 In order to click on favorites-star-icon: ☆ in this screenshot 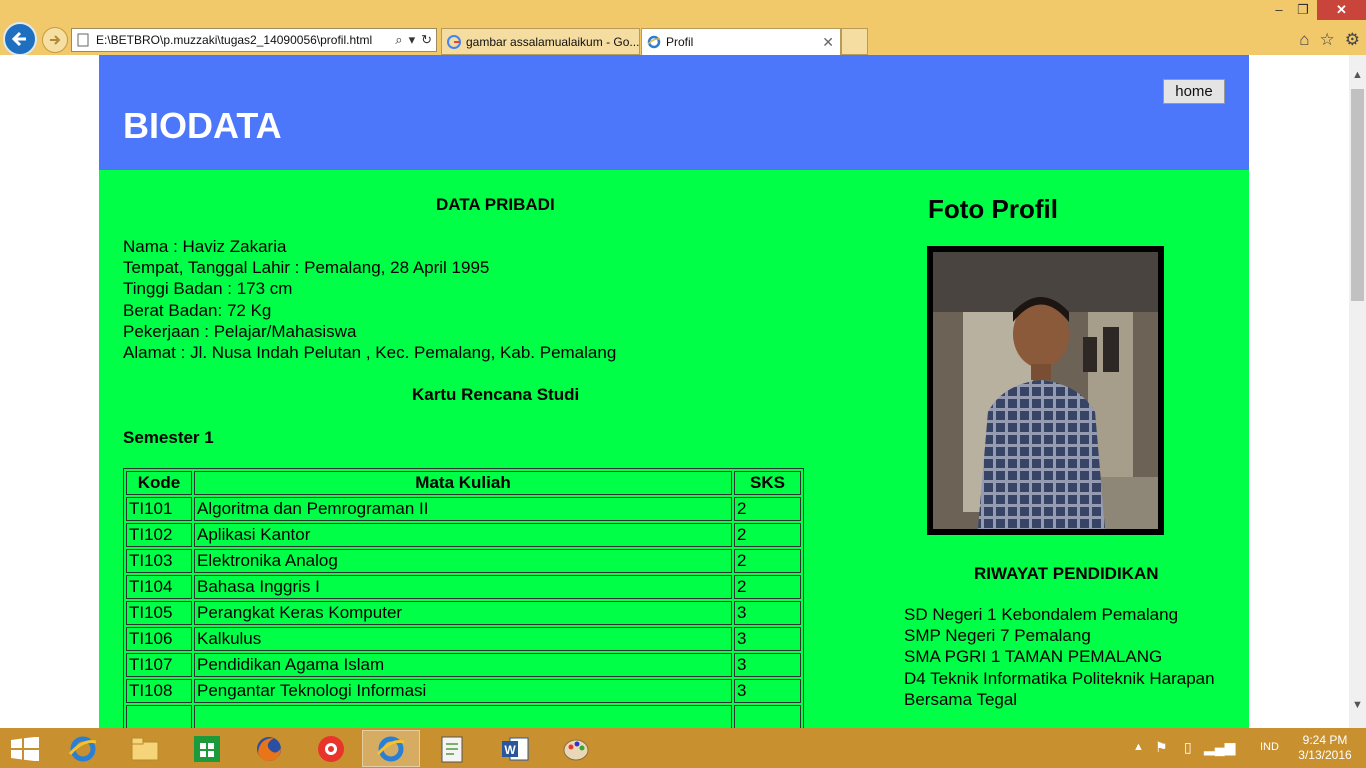, I will do `click(1327, 40)`.